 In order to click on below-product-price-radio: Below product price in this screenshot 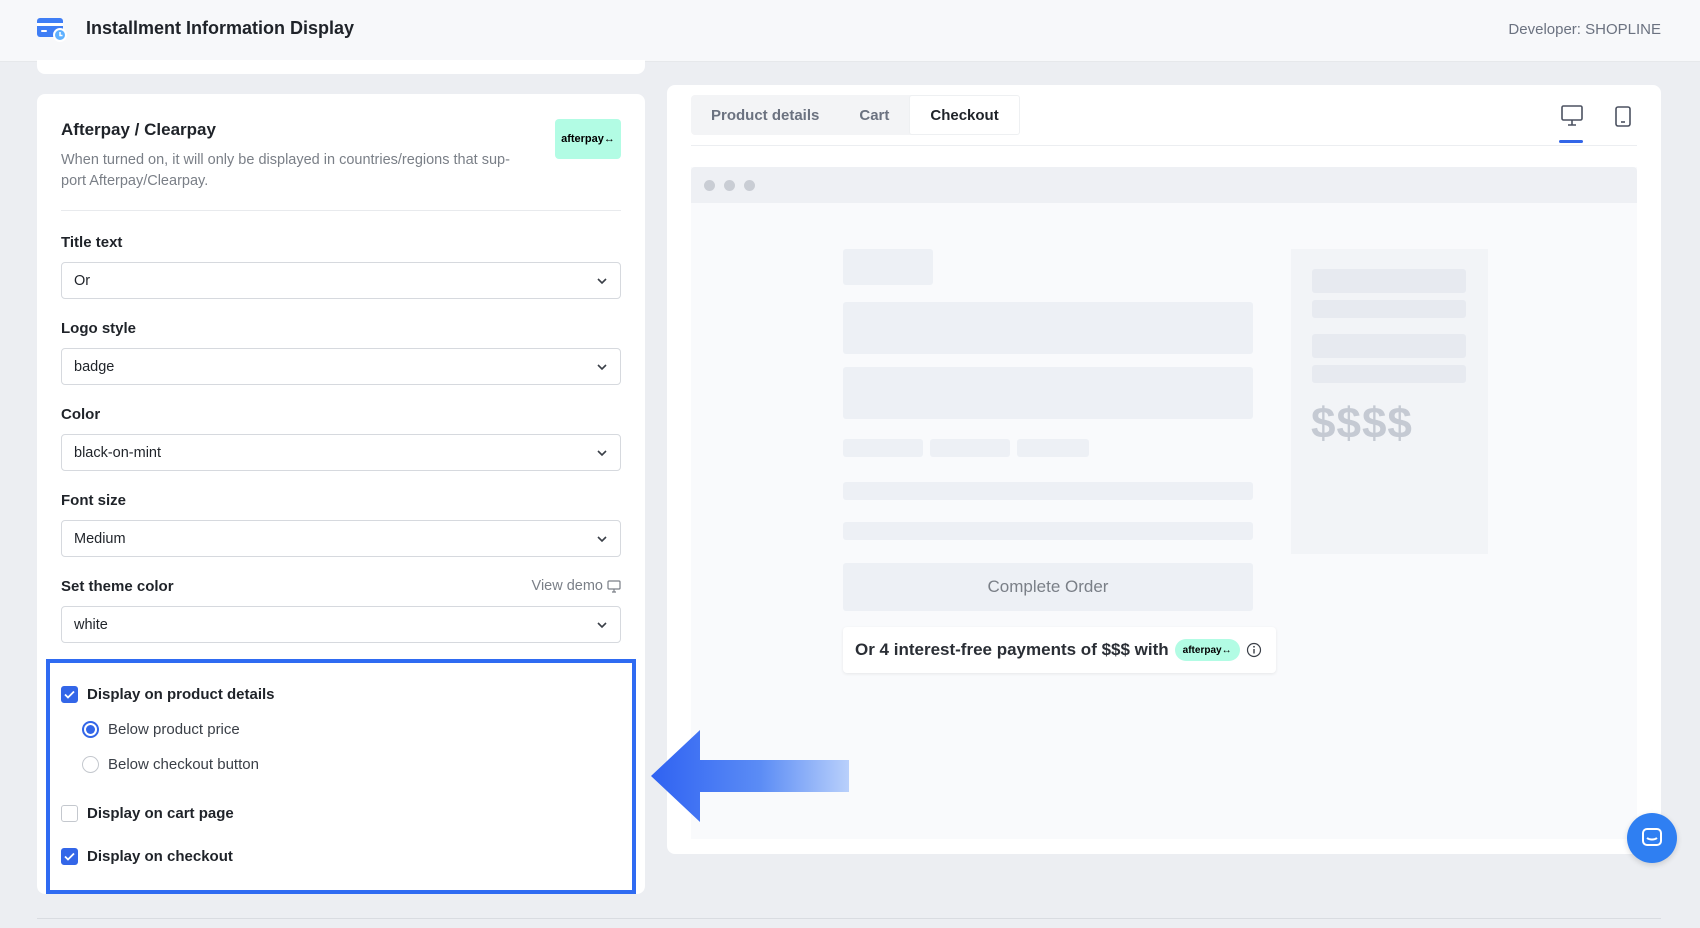, I will do `click(161, 729)`.